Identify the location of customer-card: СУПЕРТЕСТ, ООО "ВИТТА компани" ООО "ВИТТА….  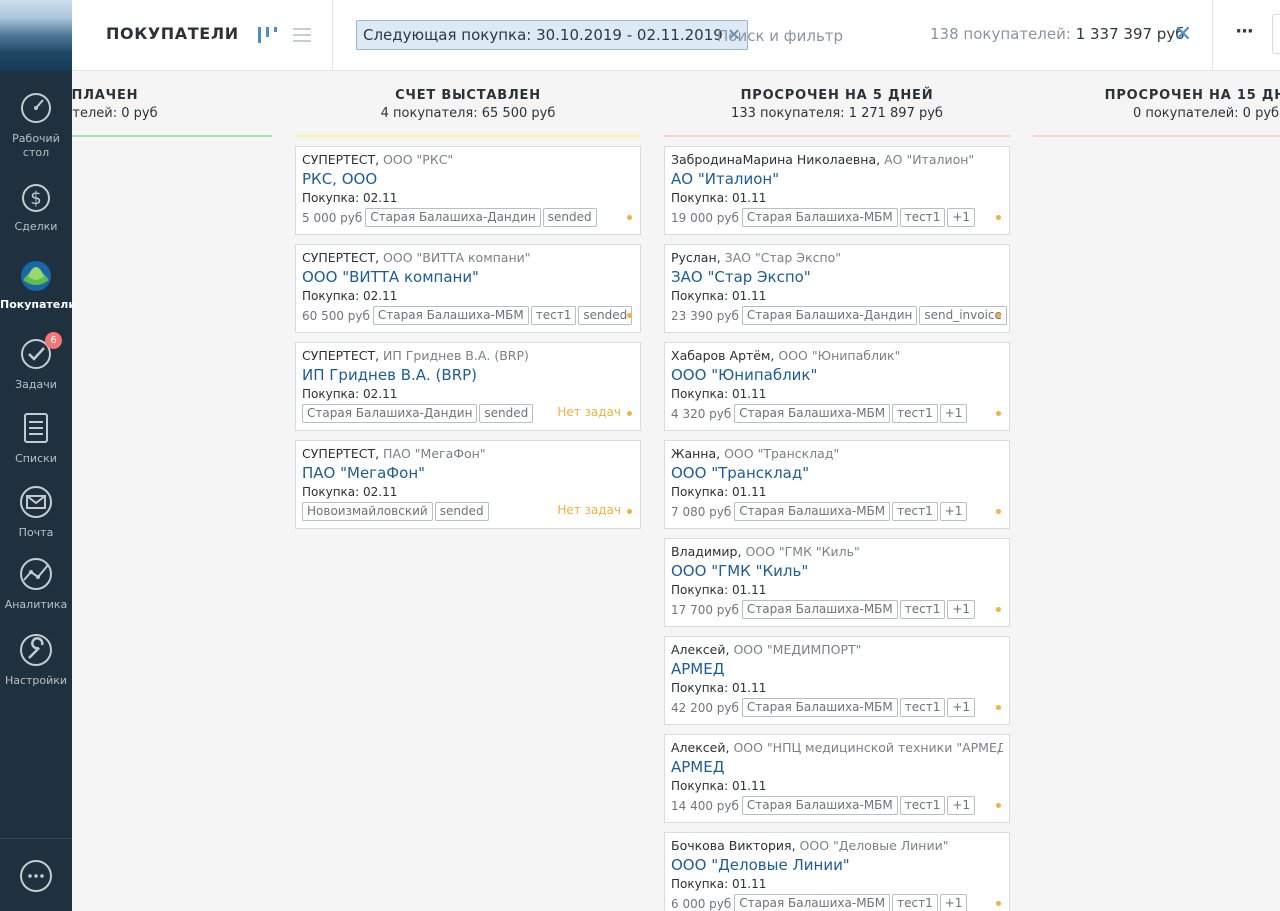
(468, 288).